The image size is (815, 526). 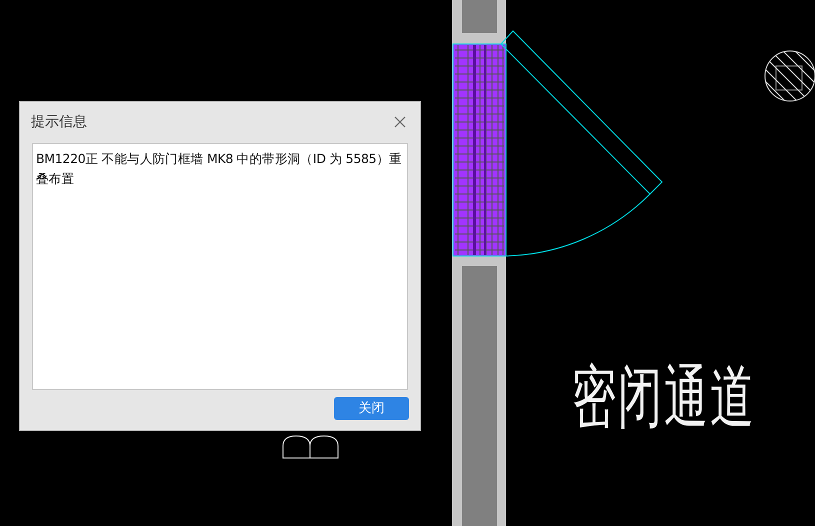 What do you see at coordinates (371, 408) in the screenshot?
I see `close-dialog-button: 关闭` at bounding box center [371, 408].